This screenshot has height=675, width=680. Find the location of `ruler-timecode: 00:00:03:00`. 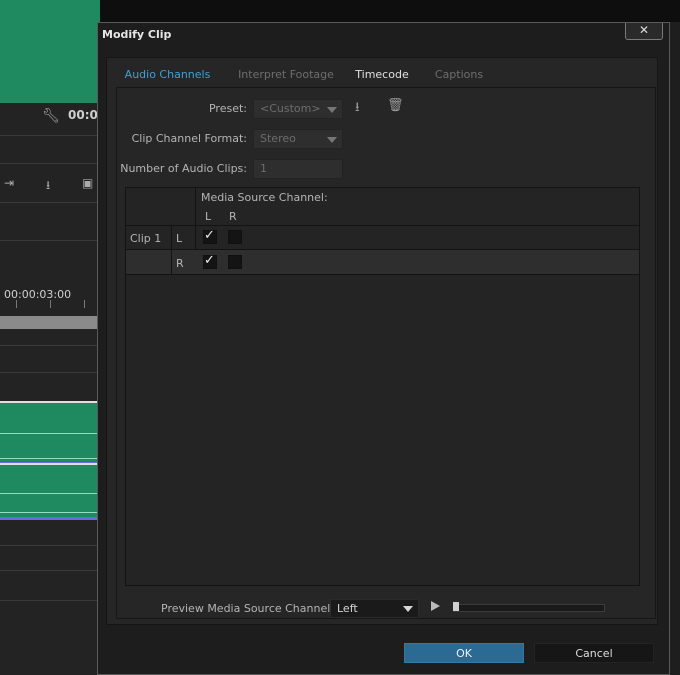

ruler-timecode: 00:00:03:00 is located at coordinates (38, 294).